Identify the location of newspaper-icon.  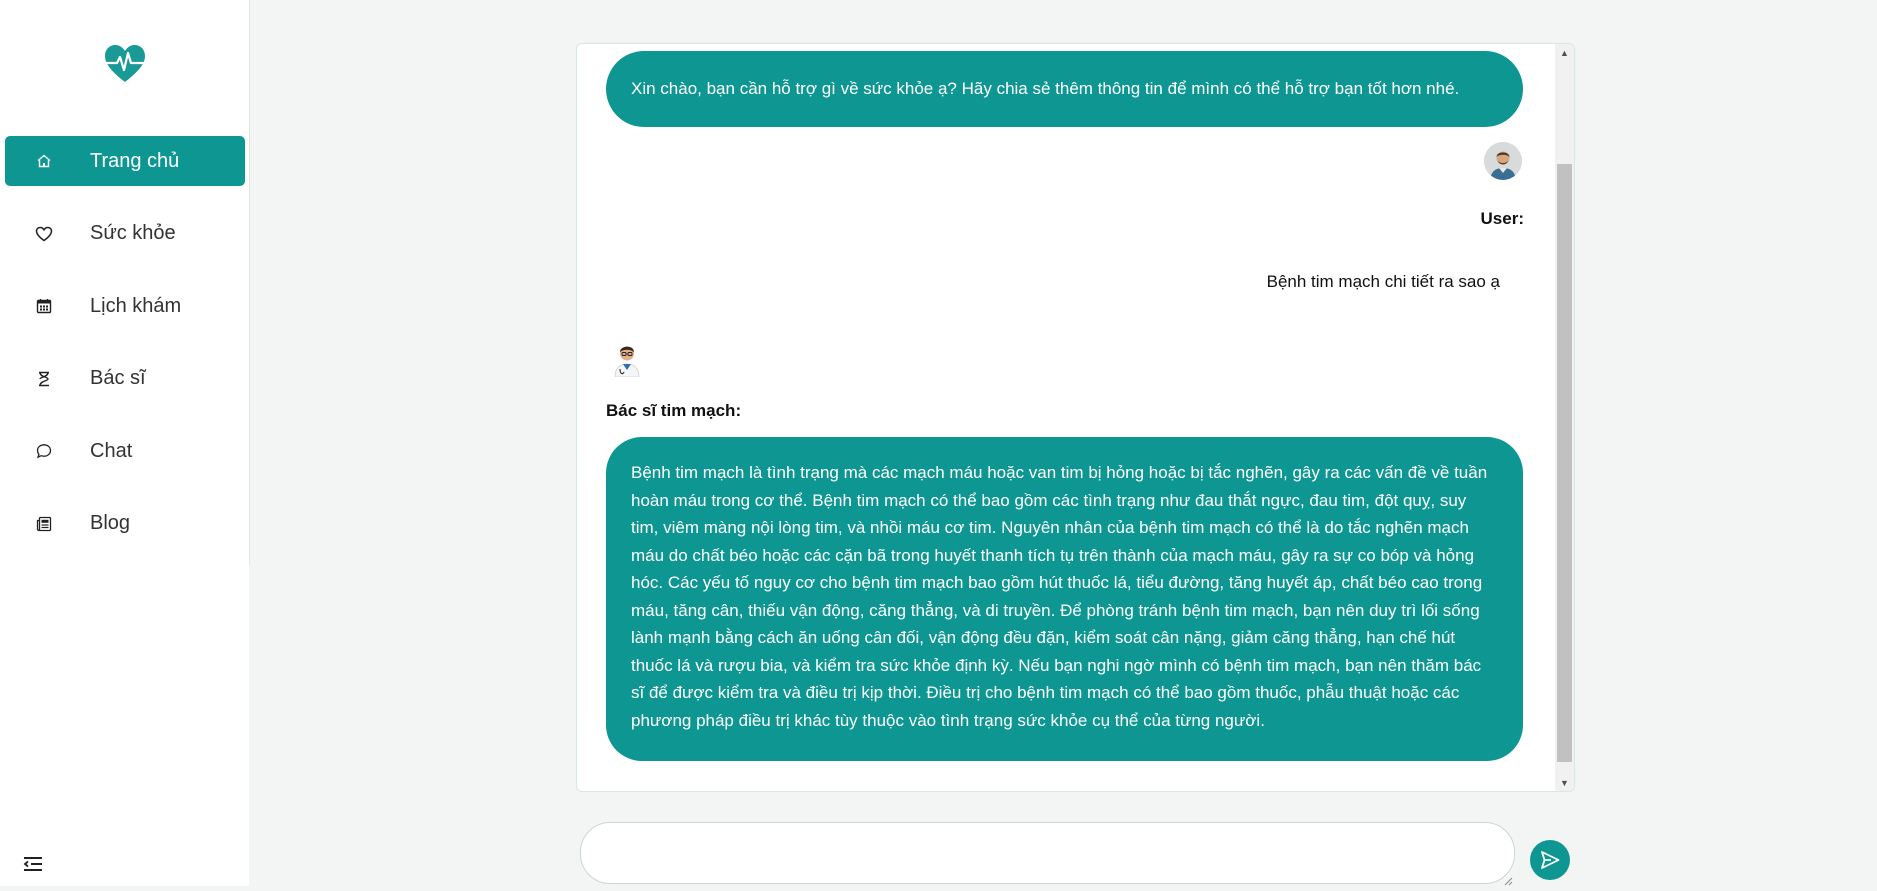
(44, 524).